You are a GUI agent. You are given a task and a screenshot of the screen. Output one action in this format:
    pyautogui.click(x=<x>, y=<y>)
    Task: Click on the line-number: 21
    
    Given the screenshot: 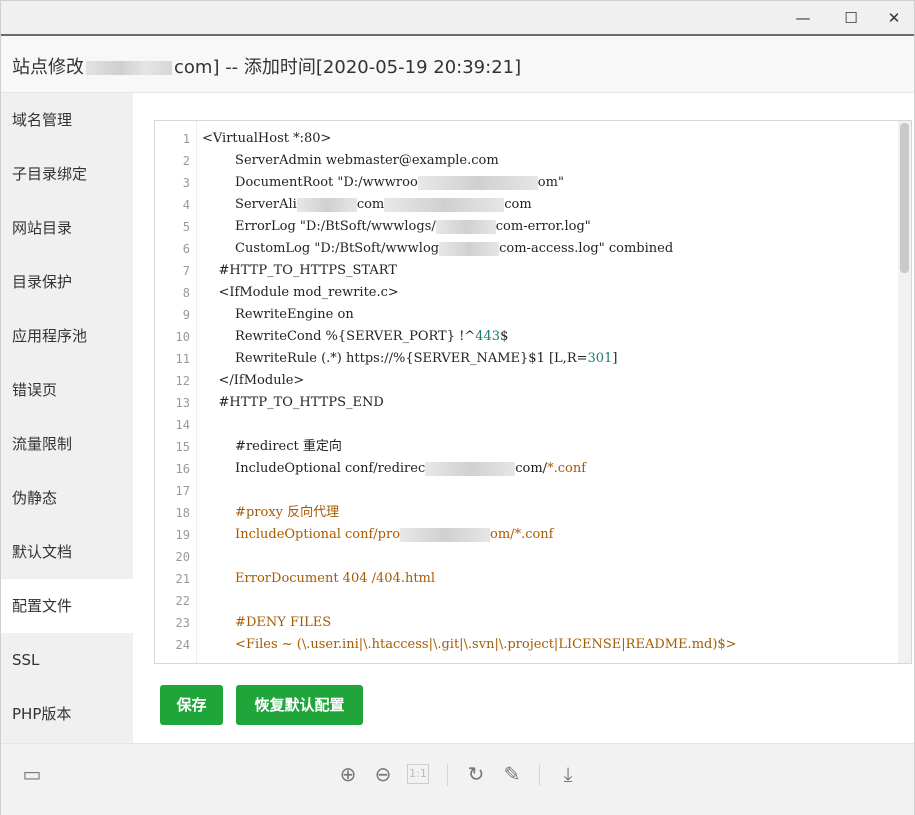 What is the action you would take?
    pyautogui.click(x=182, y=579)
    